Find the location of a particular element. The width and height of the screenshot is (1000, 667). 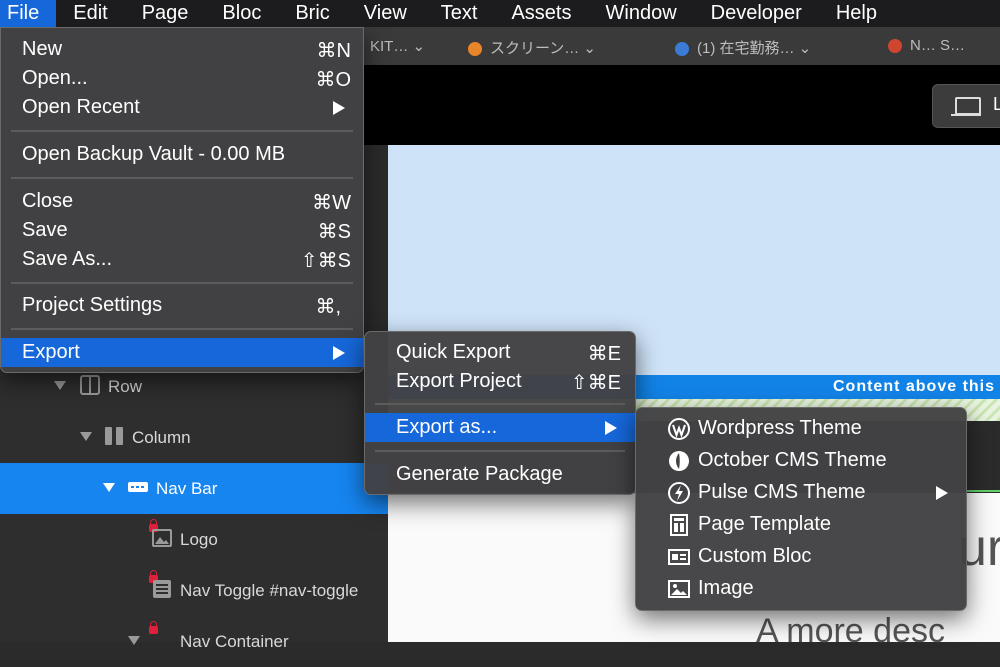

text-block-icon is located at coordinates (162, 589).